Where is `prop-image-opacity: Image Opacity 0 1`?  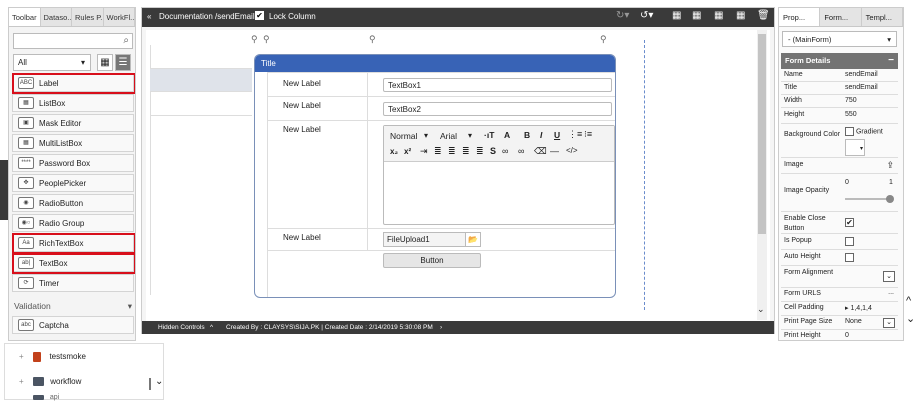
prop-image-opacity: Image Opacity 0 1 is located at coordinates (839, 193).